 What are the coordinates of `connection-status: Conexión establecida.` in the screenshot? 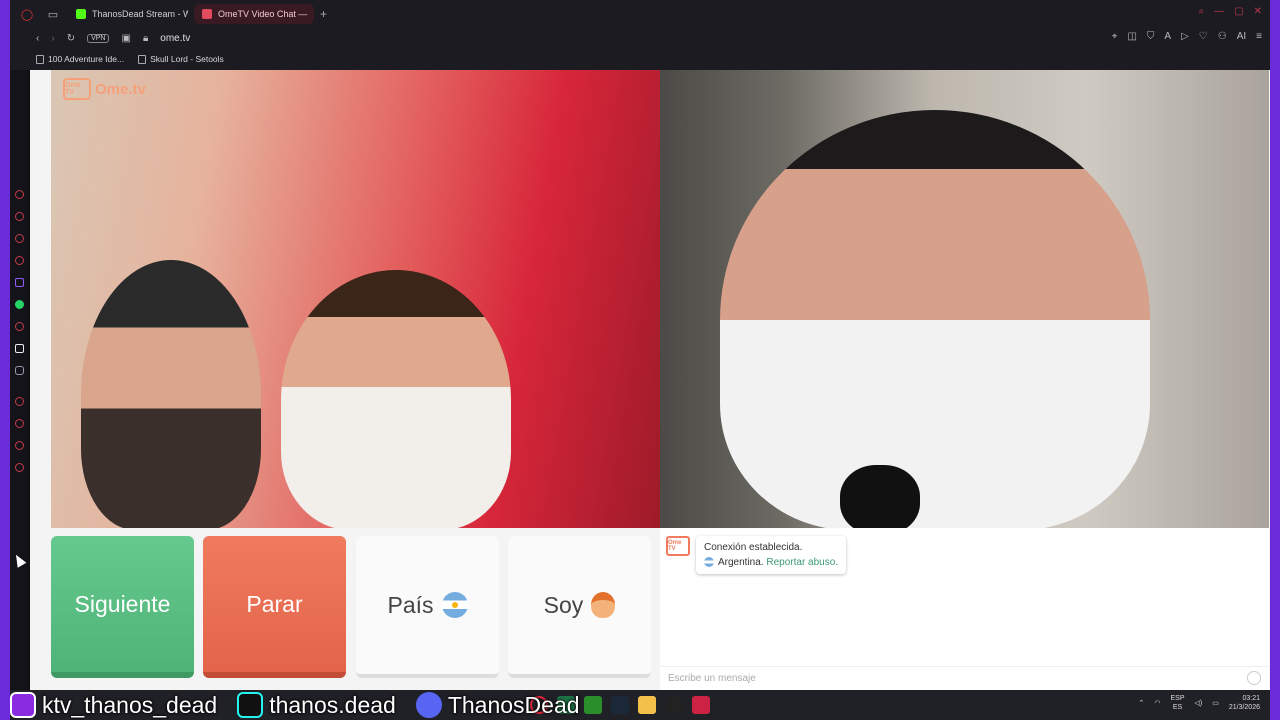 It's located at (753, 547).